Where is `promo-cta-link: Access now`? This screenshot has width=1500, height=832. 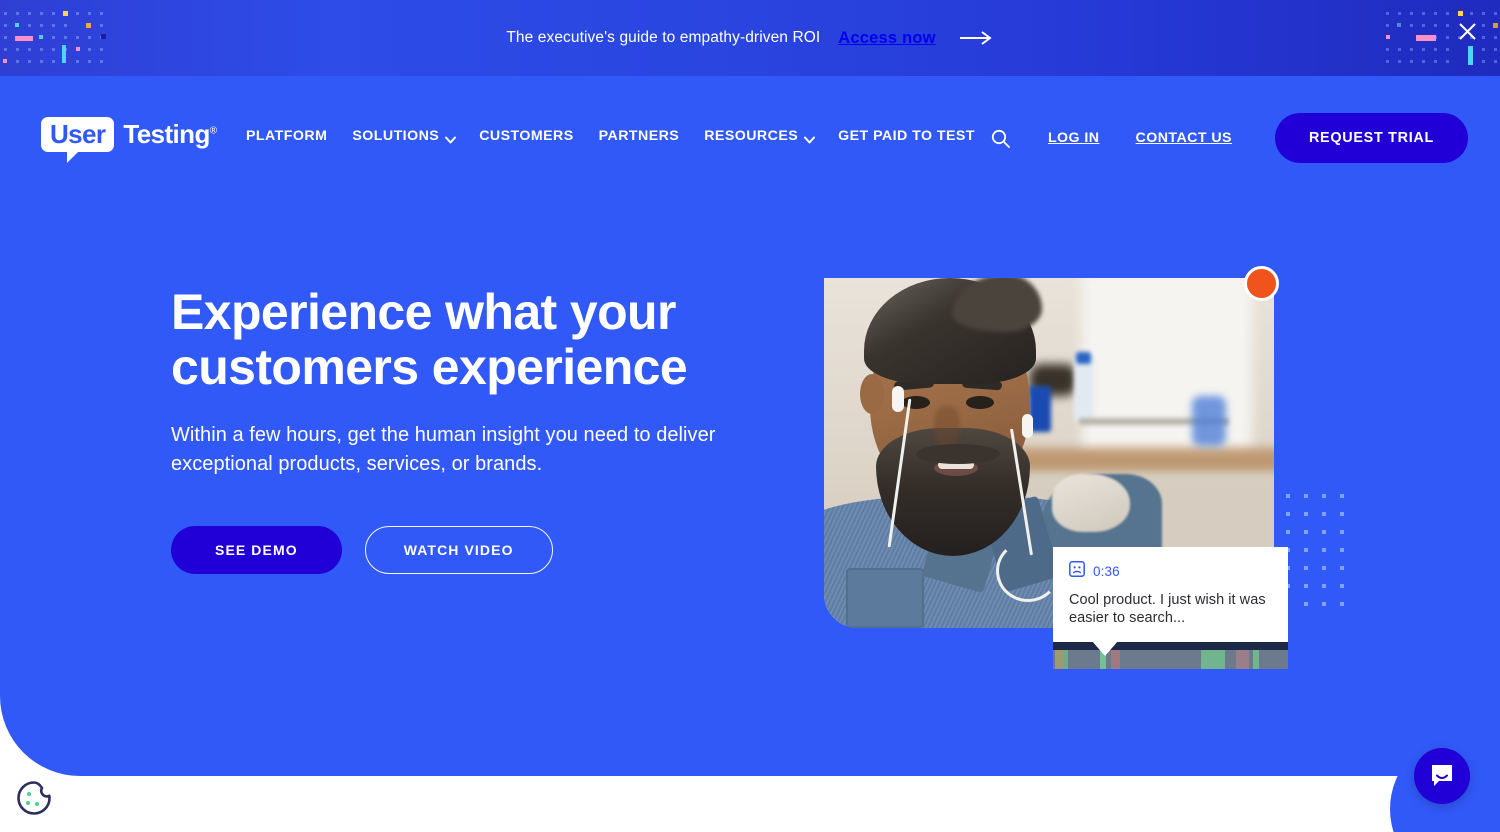 promo-cta-link: Access now is located at coordinates (886, 38).